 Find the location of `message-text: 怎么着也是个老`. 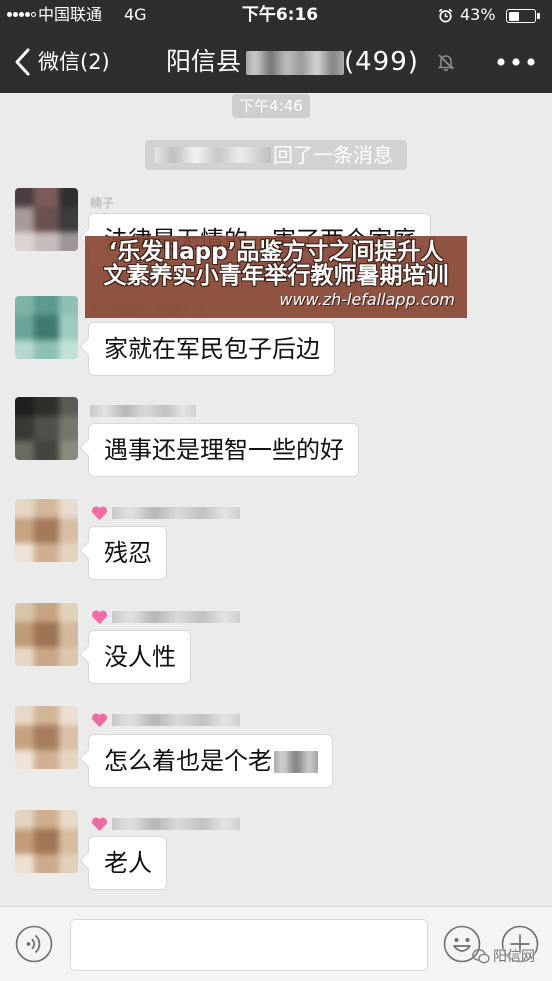

message-text: 怎么着也是个老 is located at coordinates (188, 761).